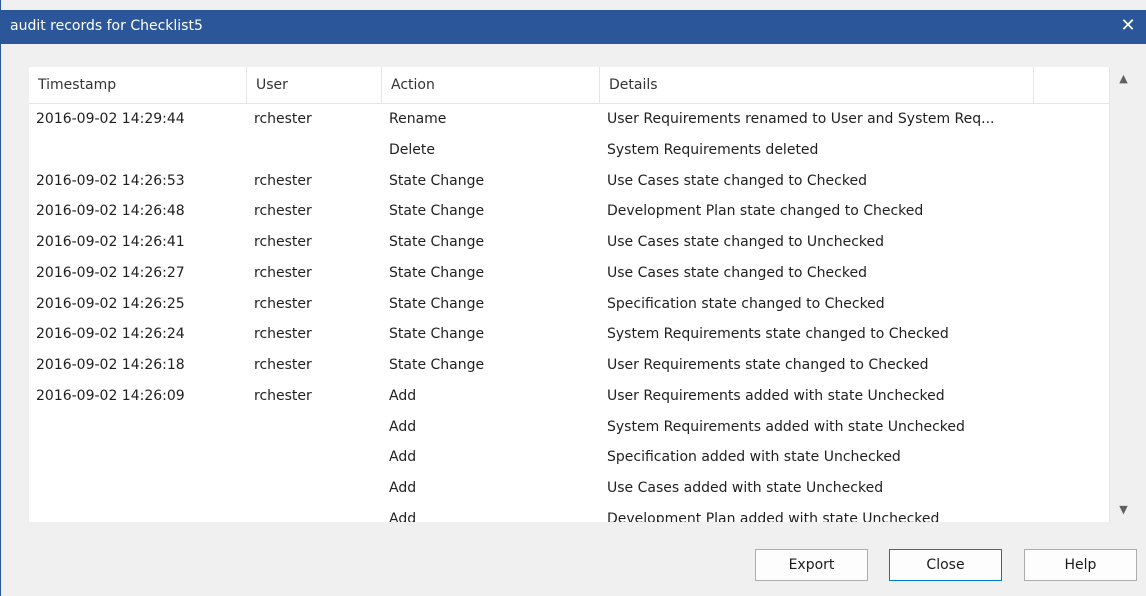 The width and height of the screenshot is (1146, 596). Describe the element at coordinates (110, 119) in the screenshot. I see `cell-timestamp: 2016-09-02 14:29:44` at that location.